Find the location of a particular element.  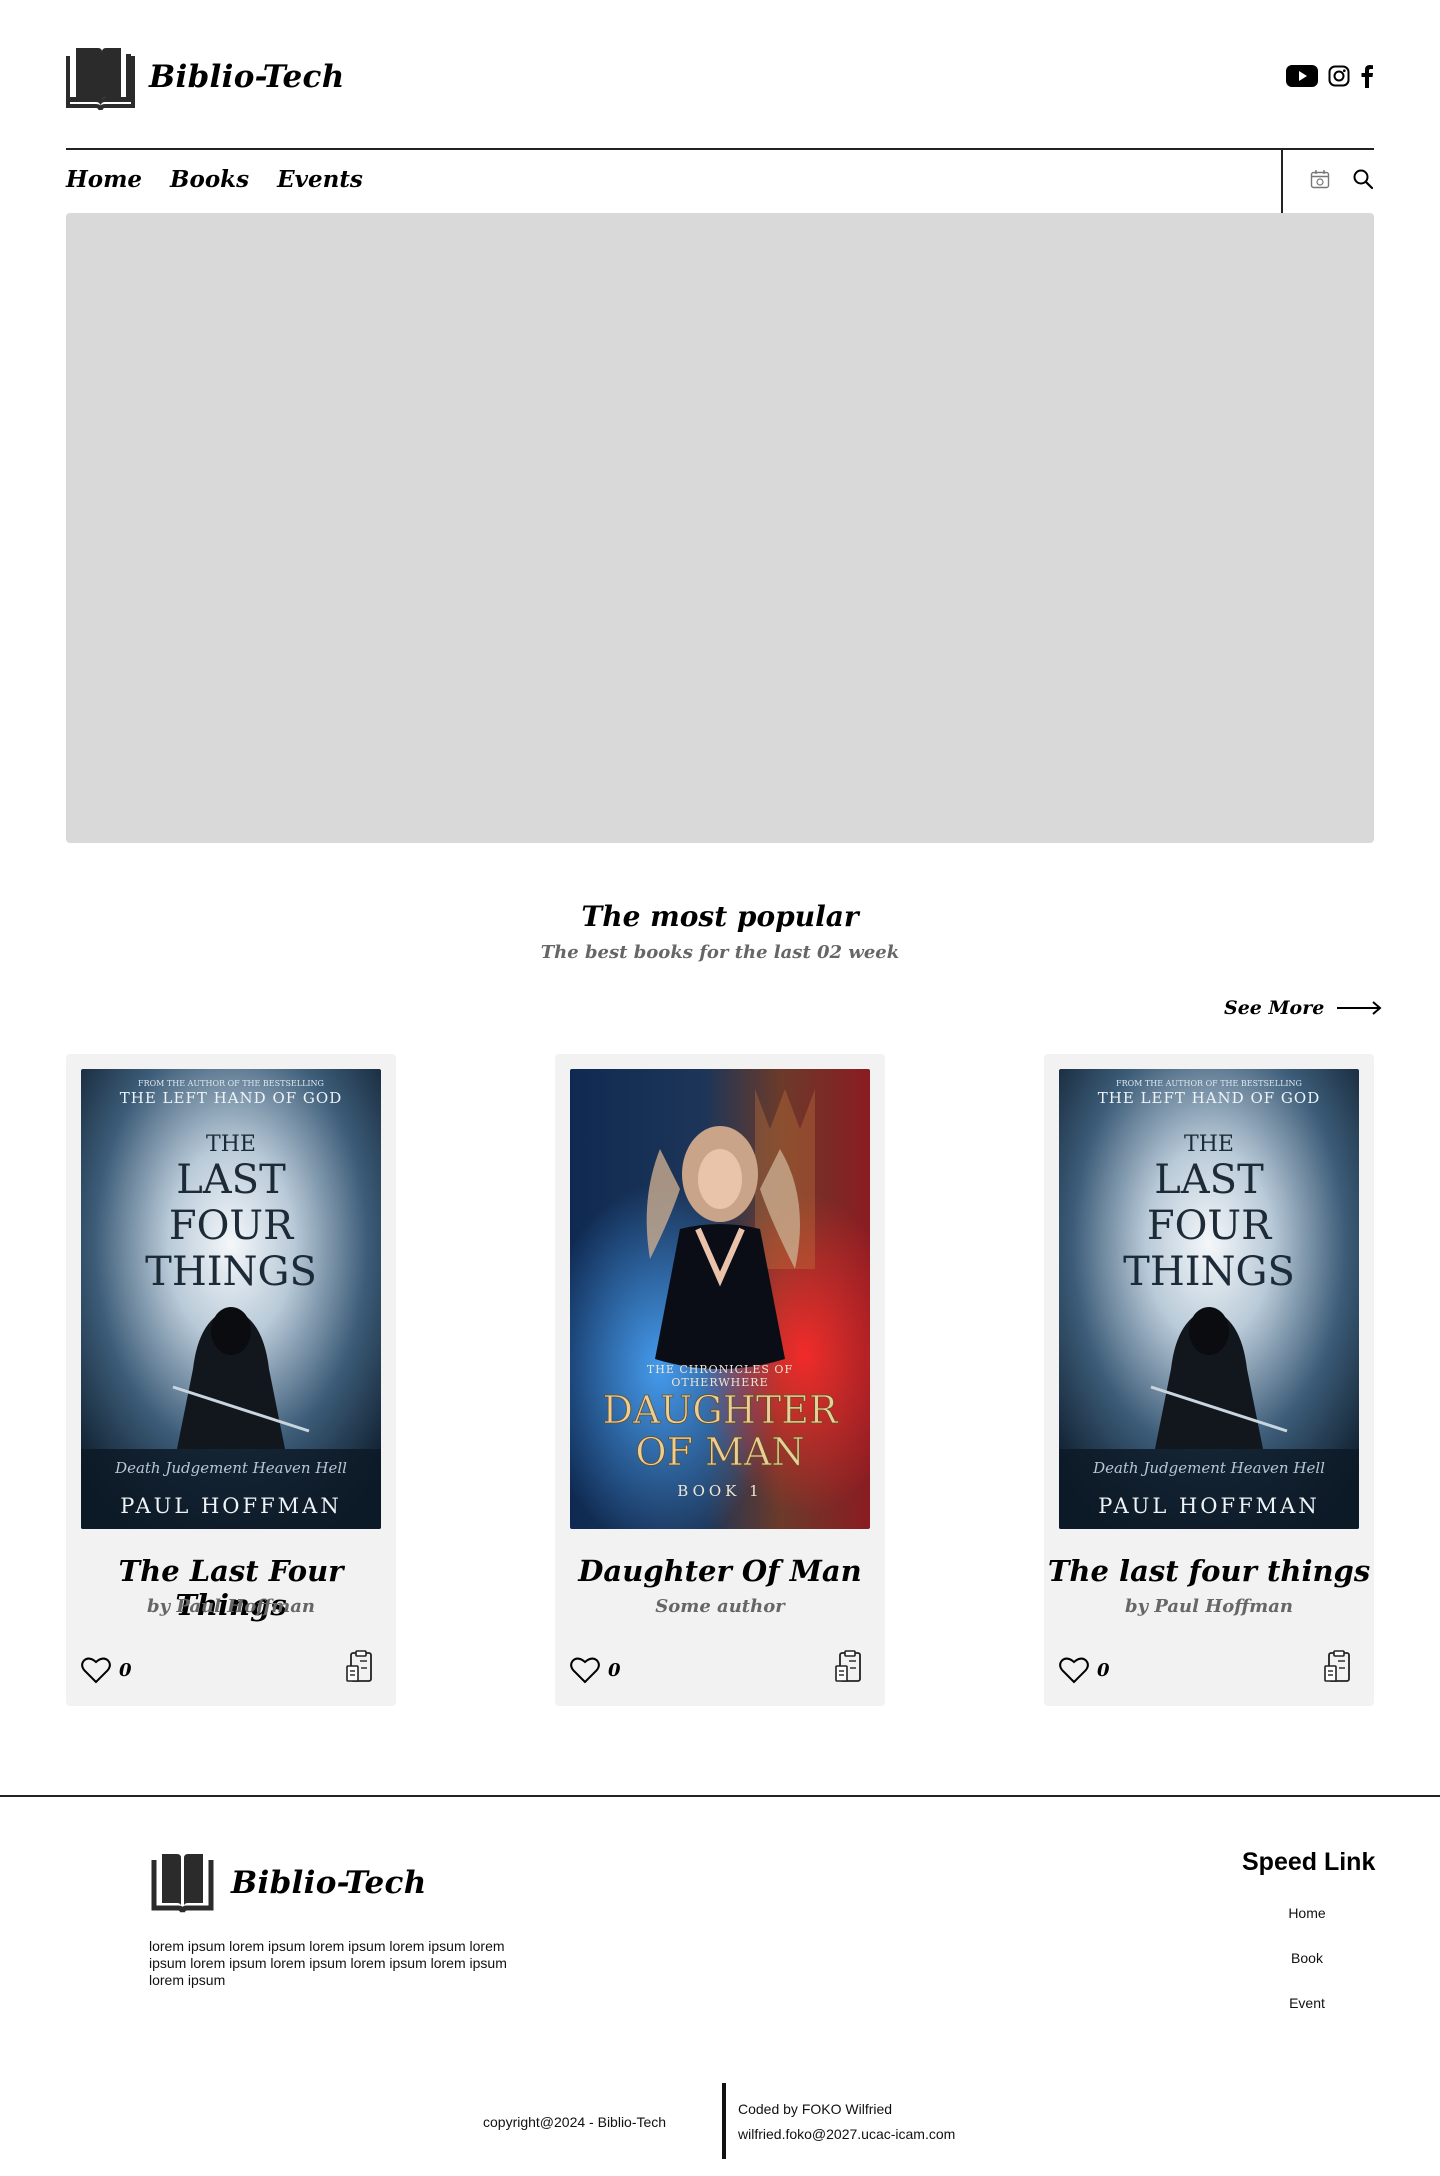

contact-email: wilfried.foko@2027.ucac-icam.com is located at coordinates (846, 2134).